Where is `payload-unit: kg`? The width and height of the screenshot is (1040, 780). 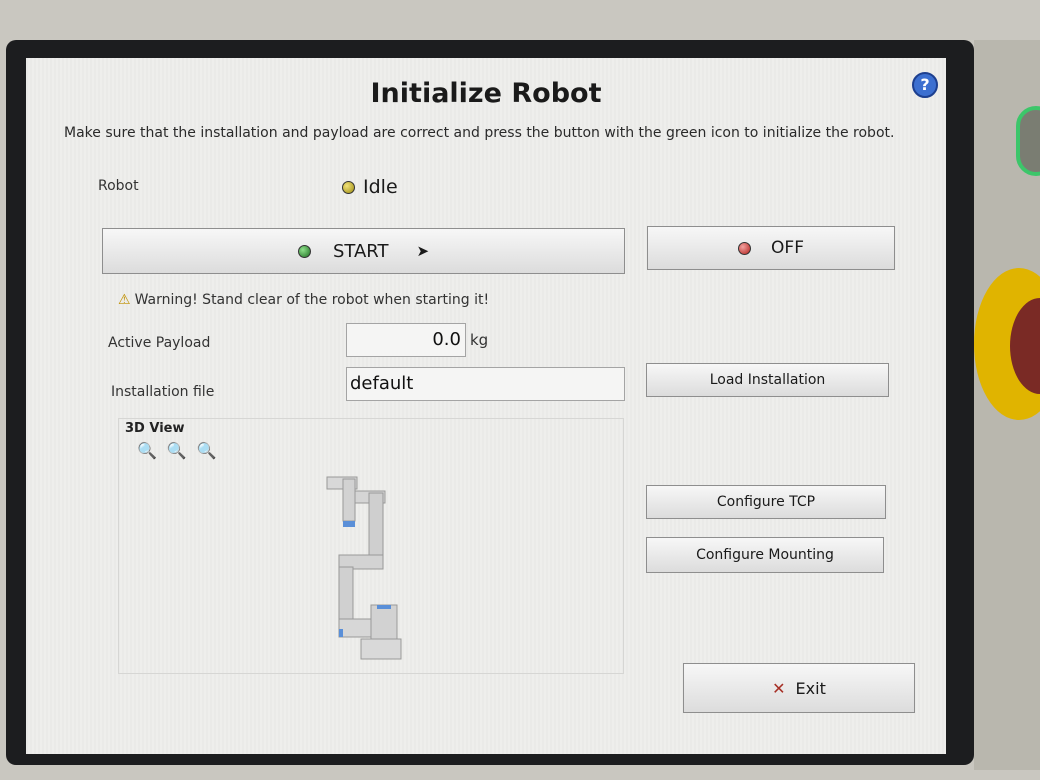
payload-unit: kg is located at coordinates (479, 340).